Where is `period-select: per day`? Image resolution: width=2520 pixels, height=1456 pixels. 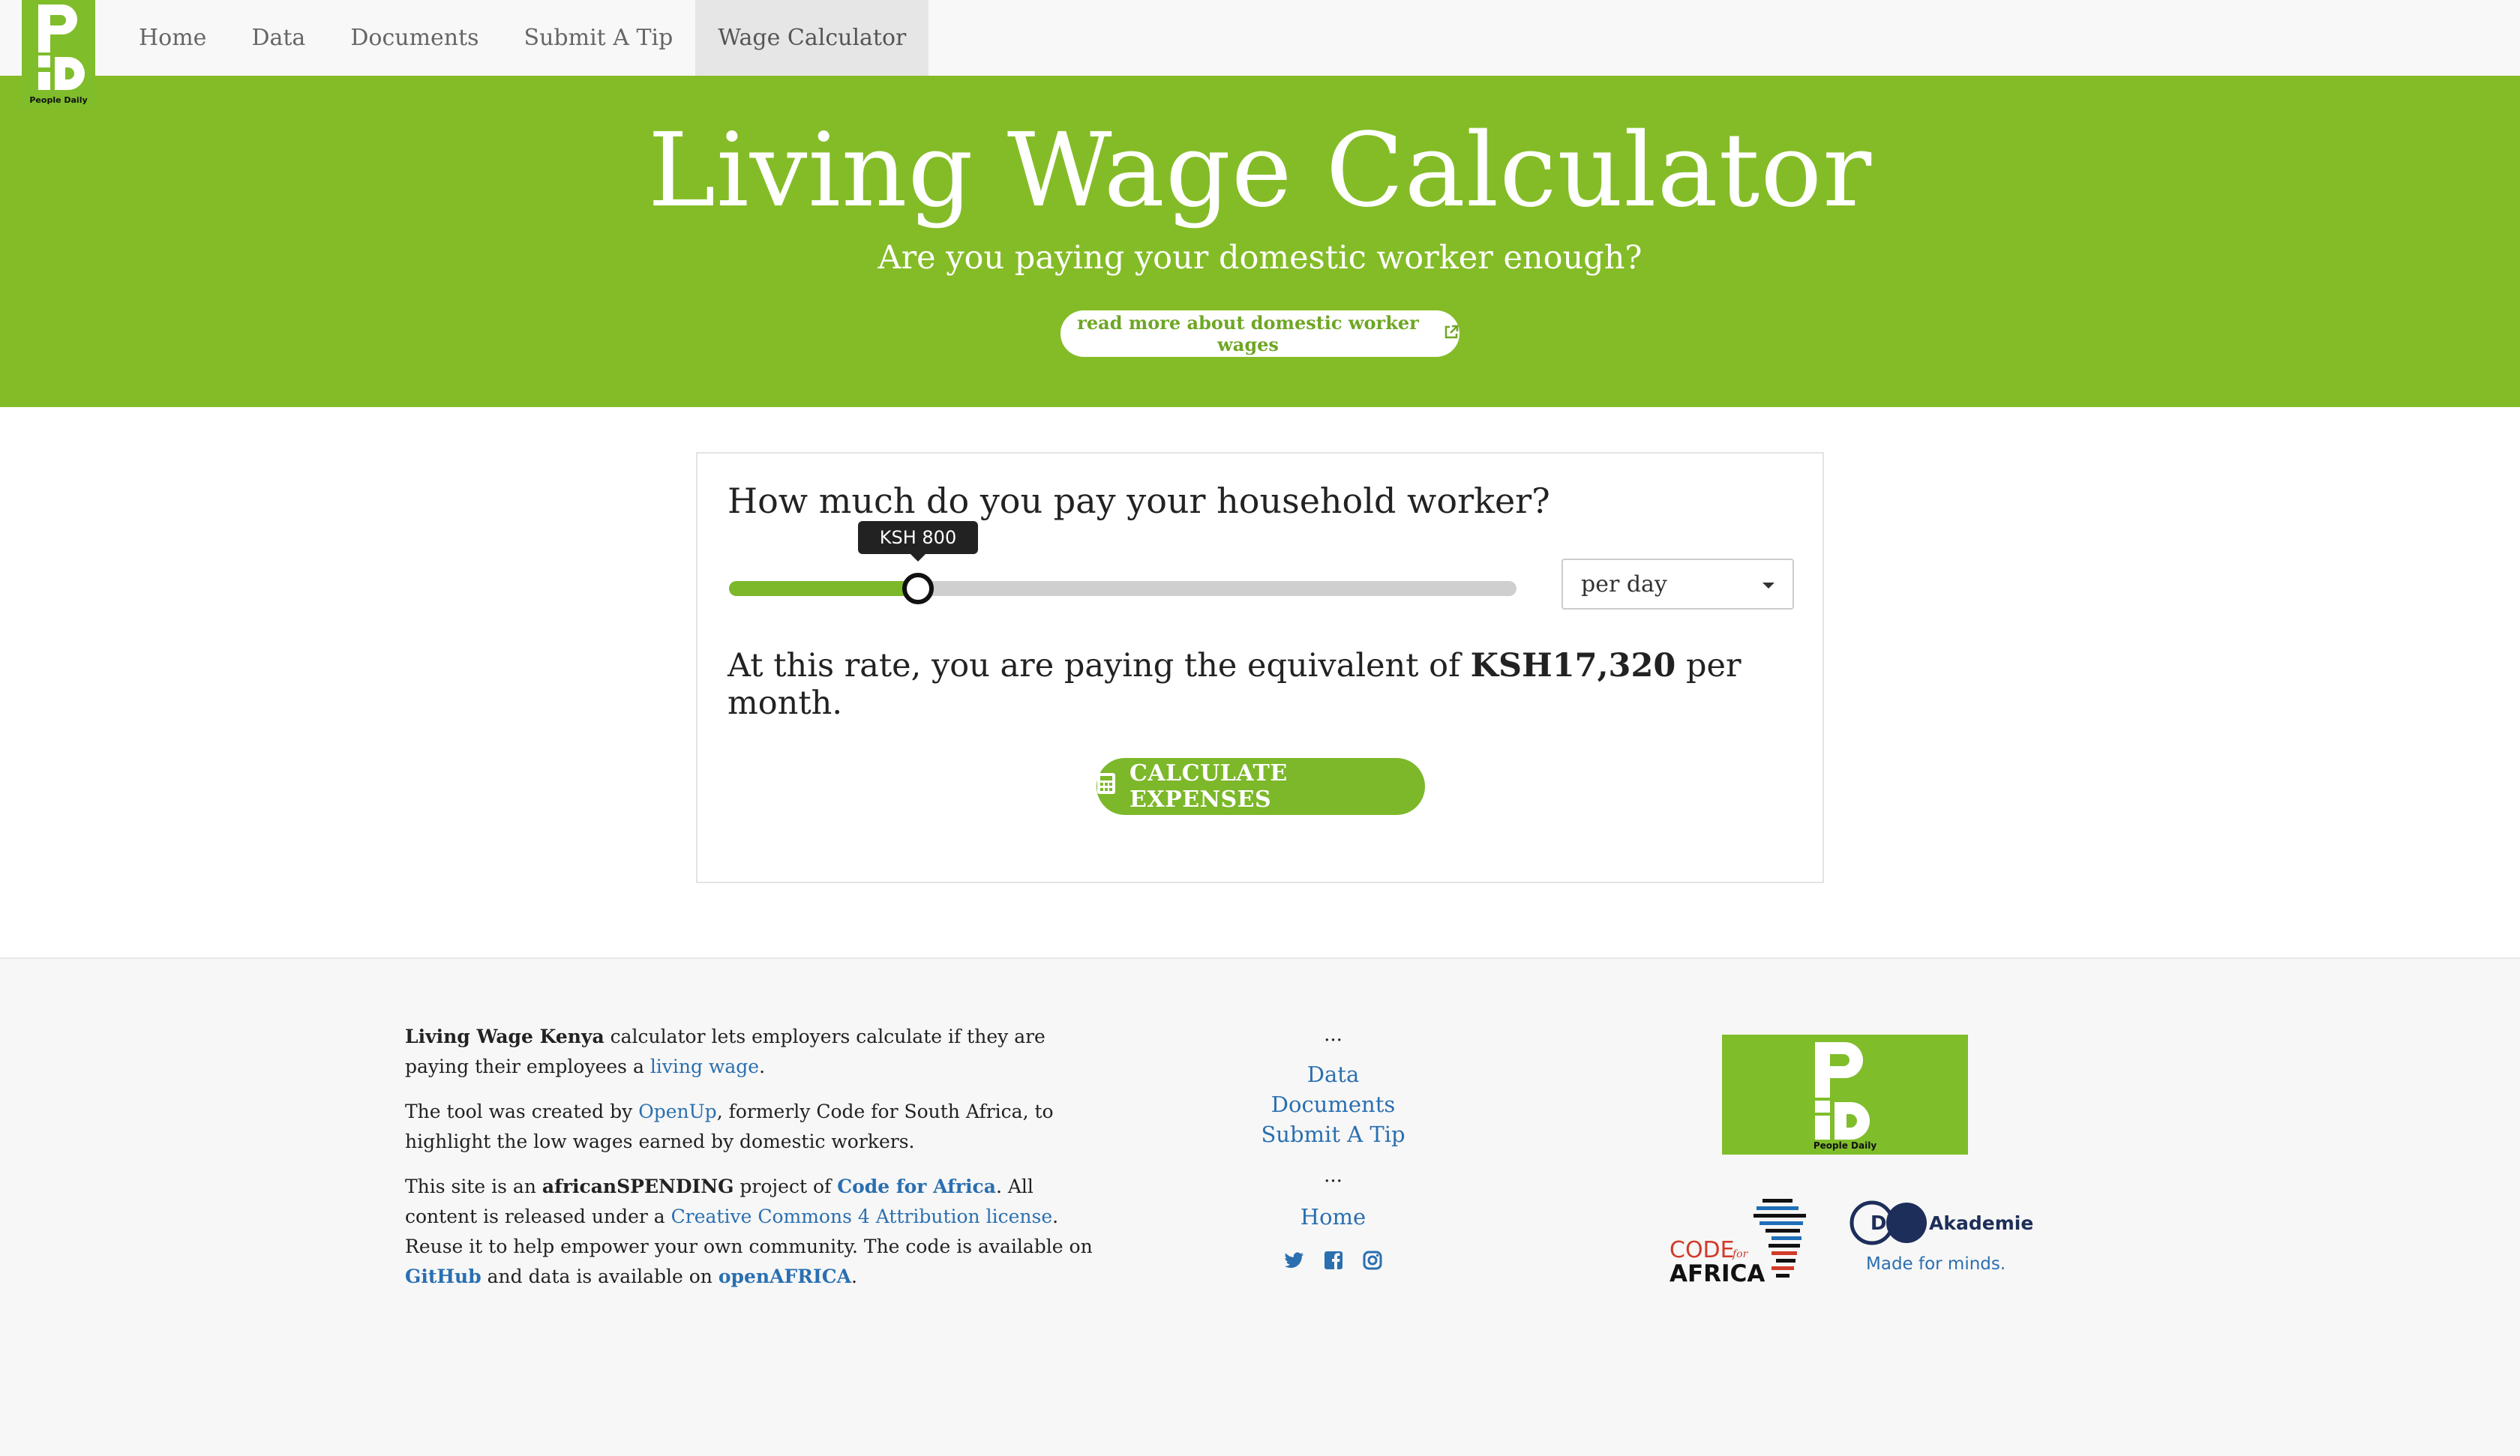 period-select: per day is located at coordinates (1678, 584).